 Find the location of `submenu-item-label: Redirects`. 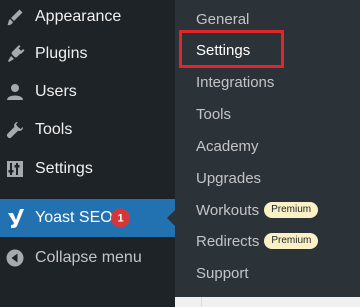

submenu-item-label: Redirects is located at coordinates (228, 241).